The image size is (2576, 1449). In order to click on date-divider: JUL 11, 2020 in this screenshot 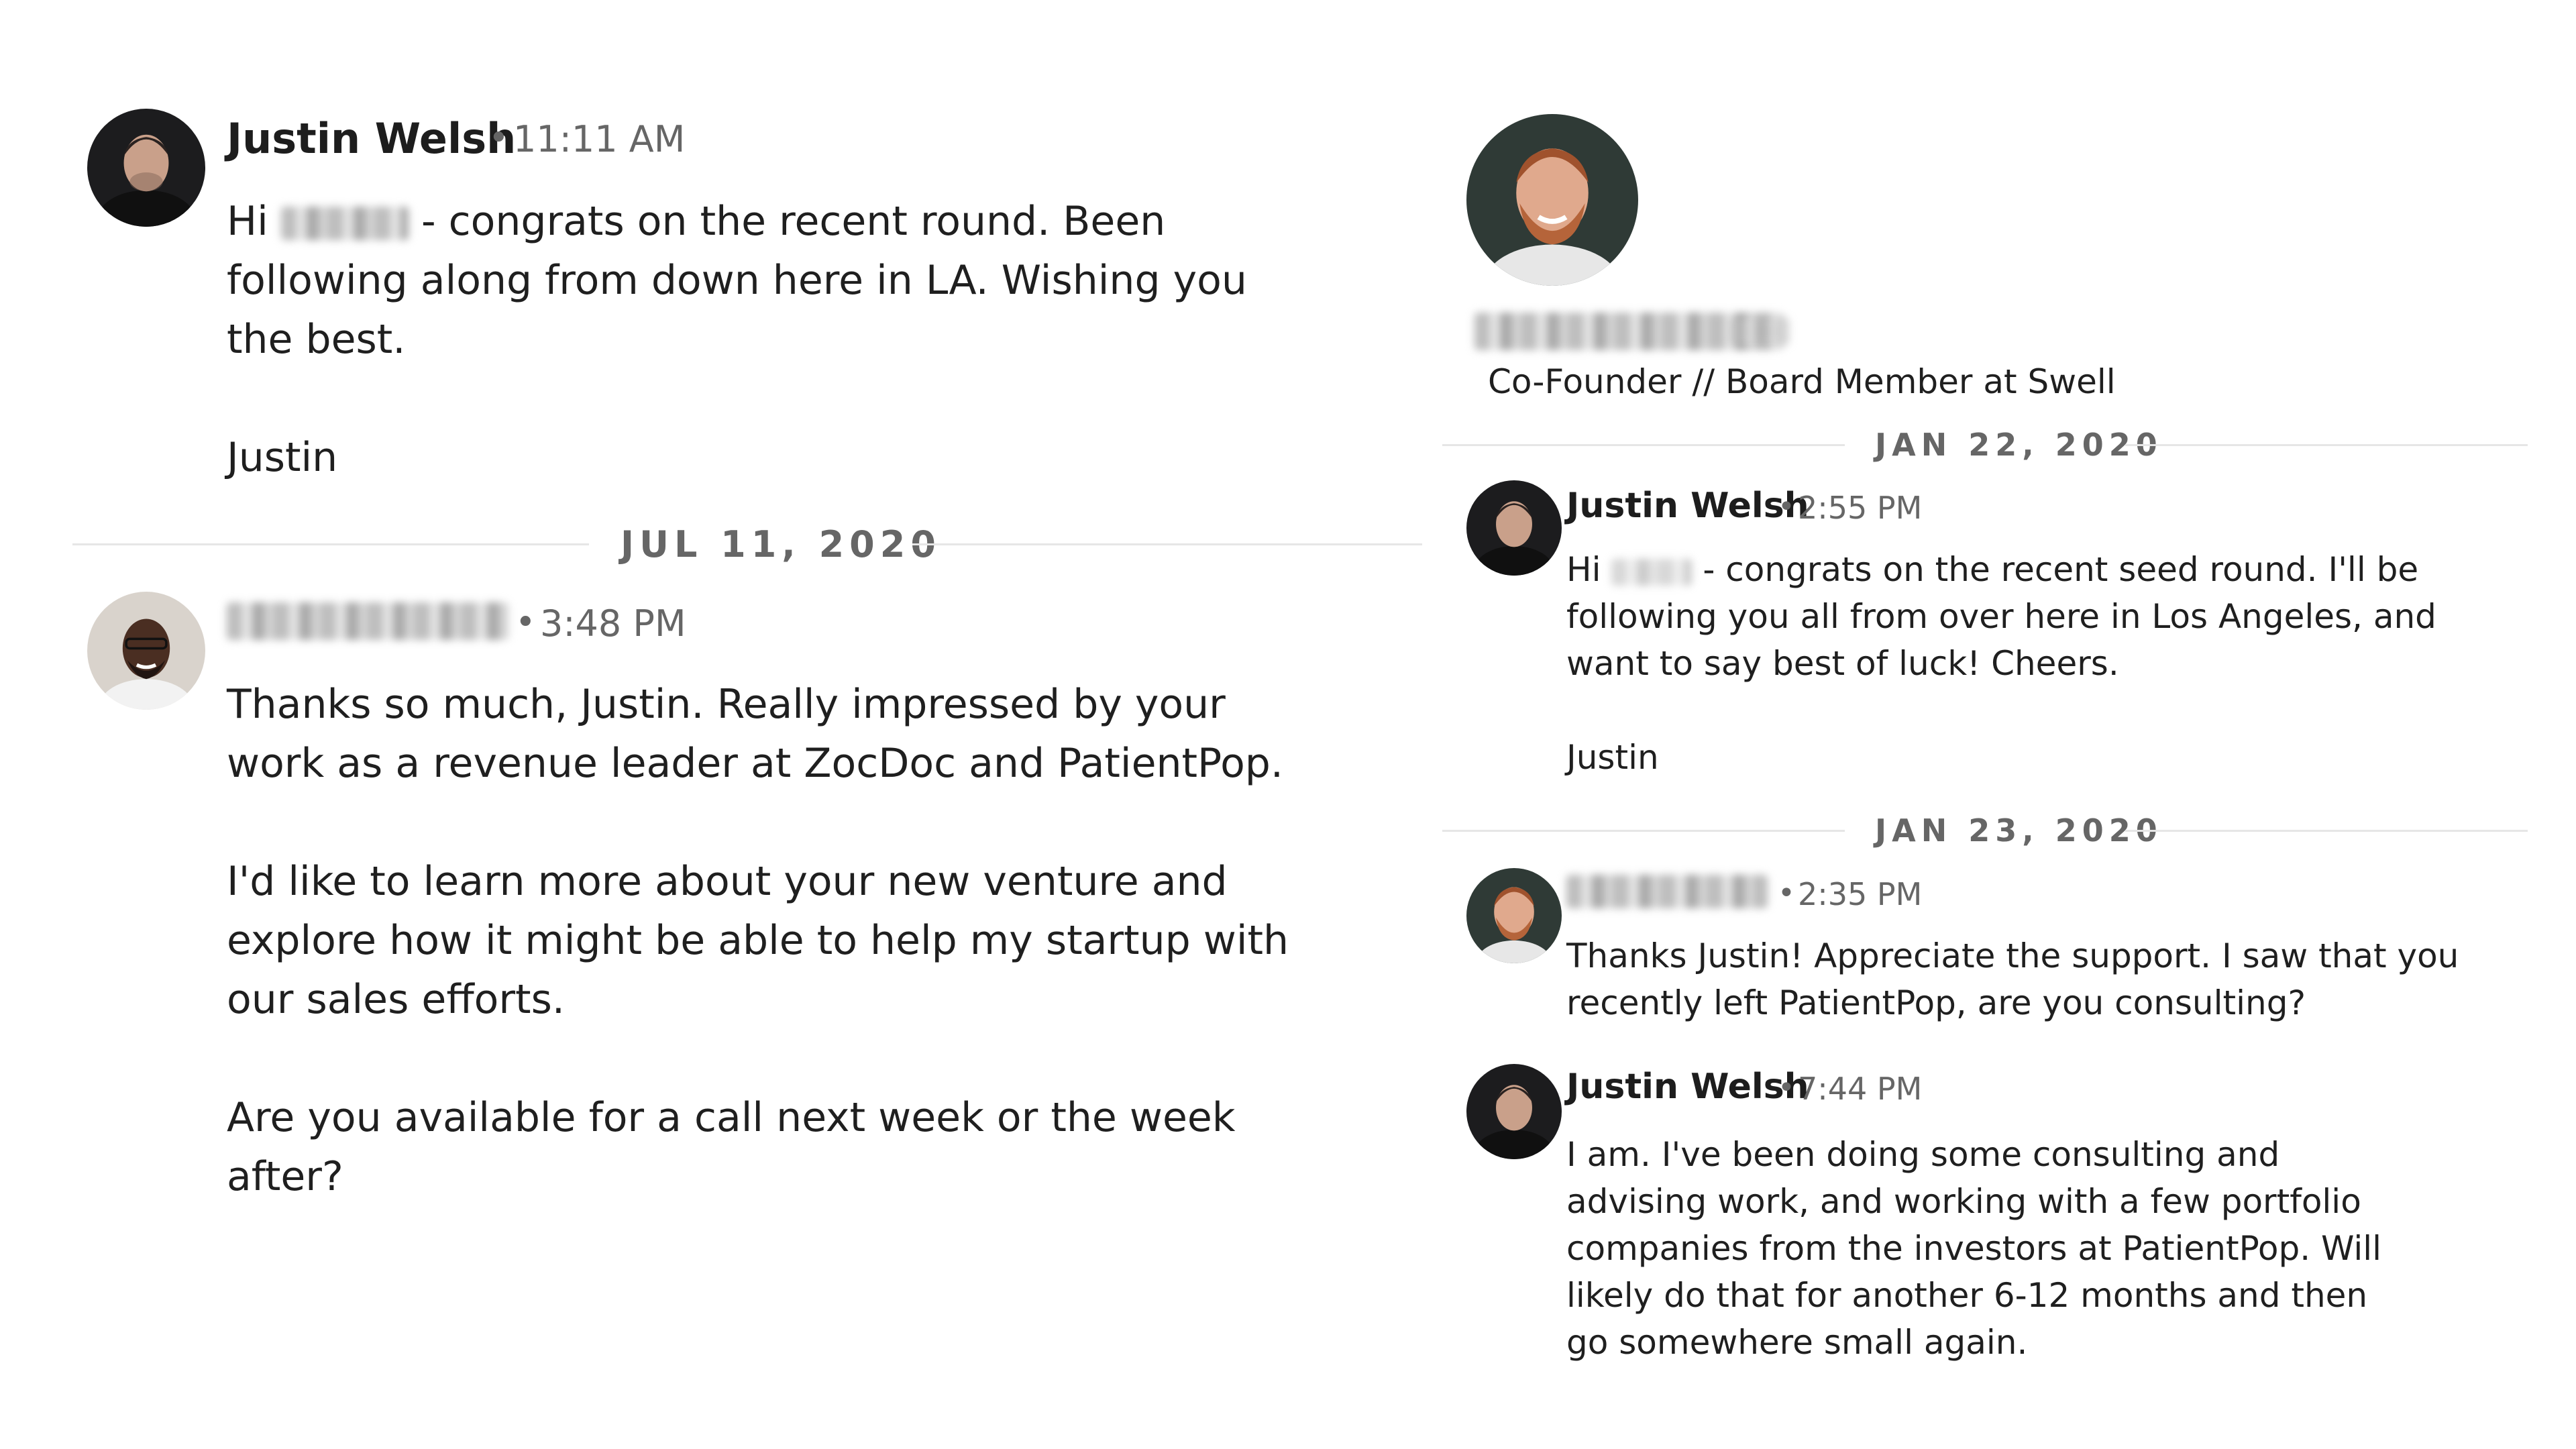, I will do `click(781, 544)`.